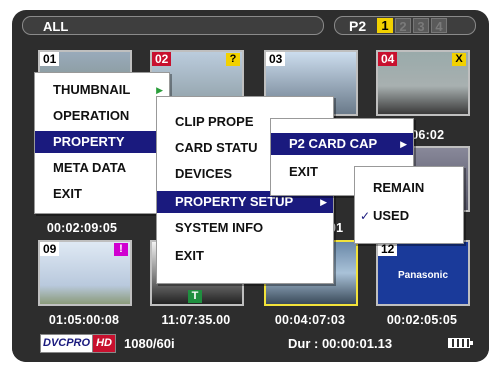 The image size is (499, 372). Describe the element at coordinates (196, 320) in the screenshot. I see `clip-timecode: 11:07:35.00` at that location.